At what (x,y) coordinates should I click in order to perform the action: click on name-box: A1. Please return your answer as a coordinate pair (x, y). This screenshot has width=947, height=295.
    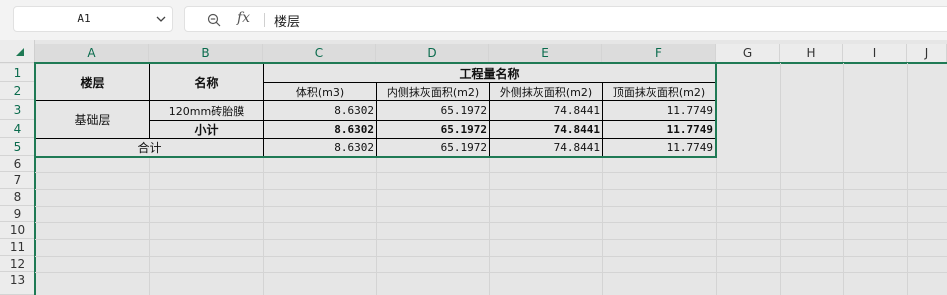
    Looking at the image, I should click on (93, 19).